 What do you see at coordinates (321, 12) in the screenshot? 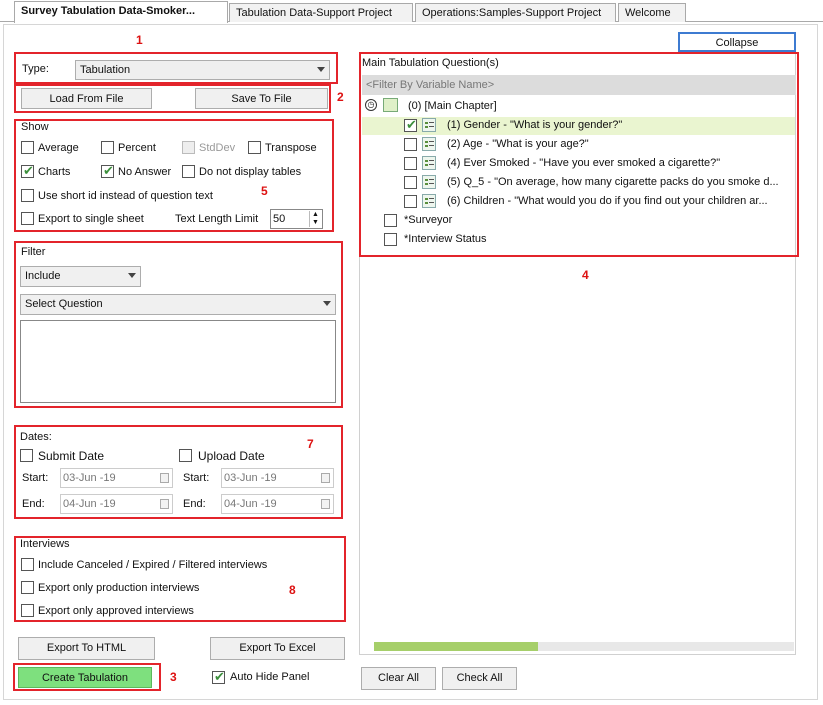
I see `tab-tabulation-support: Tabulation Data-Support Project` at bounding box center [321, 12].